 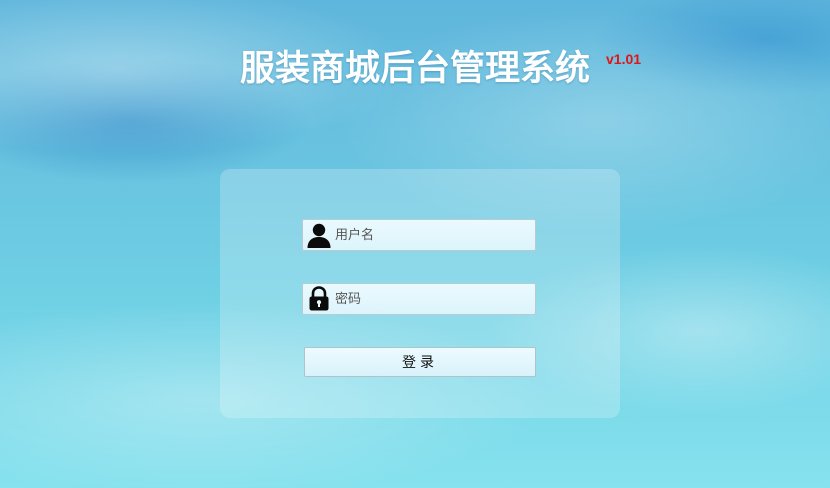 I want to click on password-input, so click(x=435, y=299).